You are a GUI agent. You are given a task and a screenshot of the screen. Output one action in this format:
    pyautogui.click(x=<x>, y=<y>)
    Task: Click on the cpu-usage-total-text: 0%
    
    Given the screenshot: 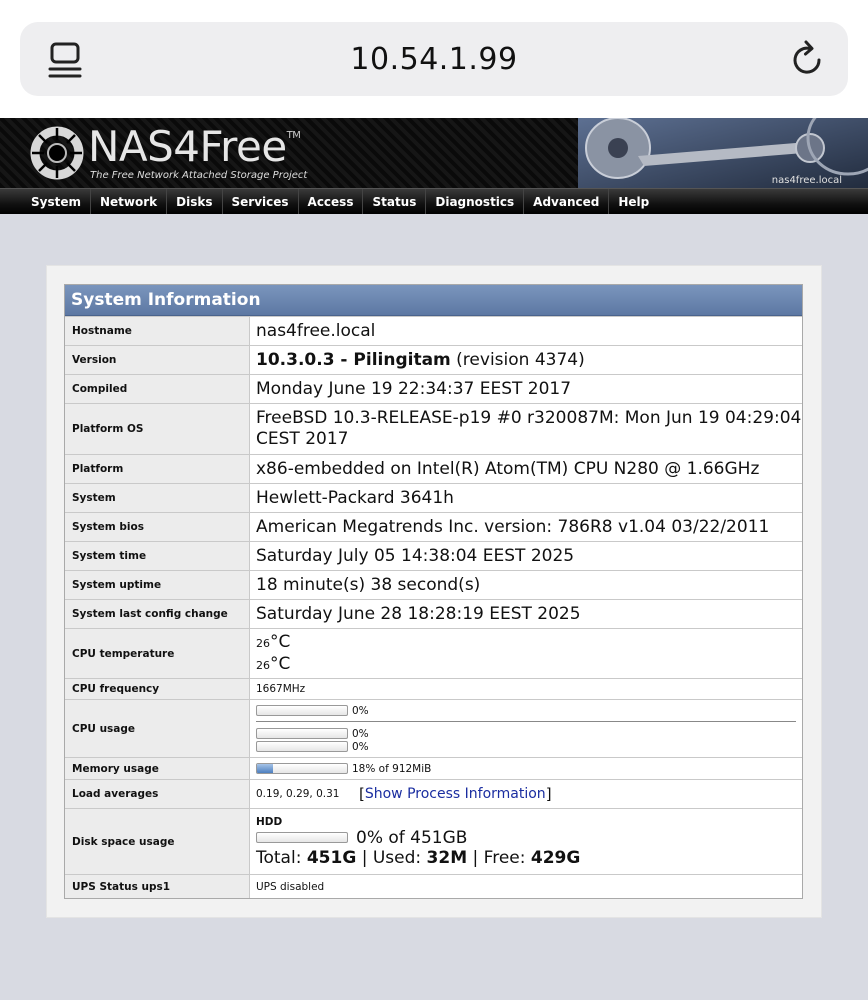 What is the action you would take?
    pyautogui.click(x=360, y=710)
    